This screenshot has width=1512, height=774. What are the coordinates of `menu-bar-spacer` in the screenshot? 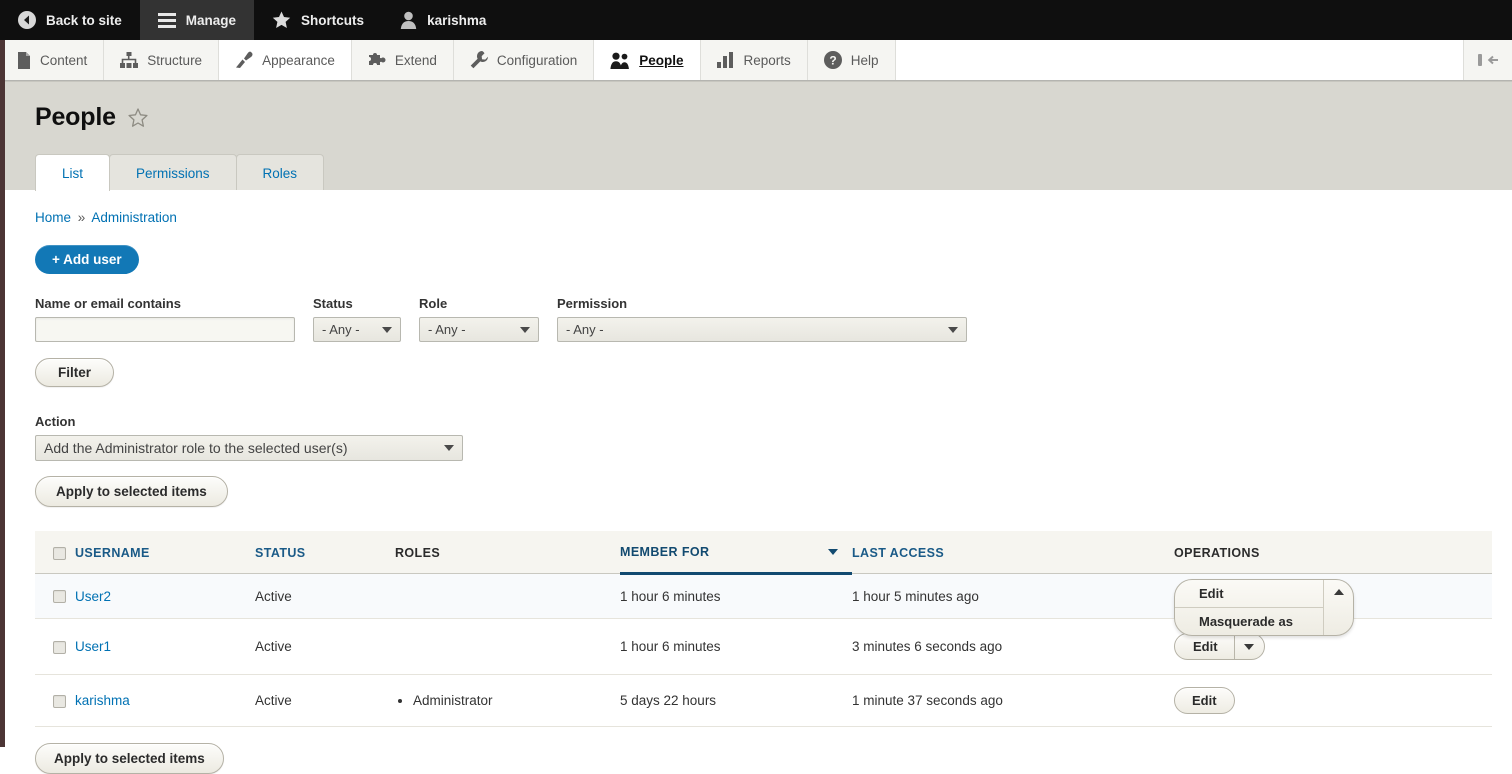 It's located at (1179, 60).